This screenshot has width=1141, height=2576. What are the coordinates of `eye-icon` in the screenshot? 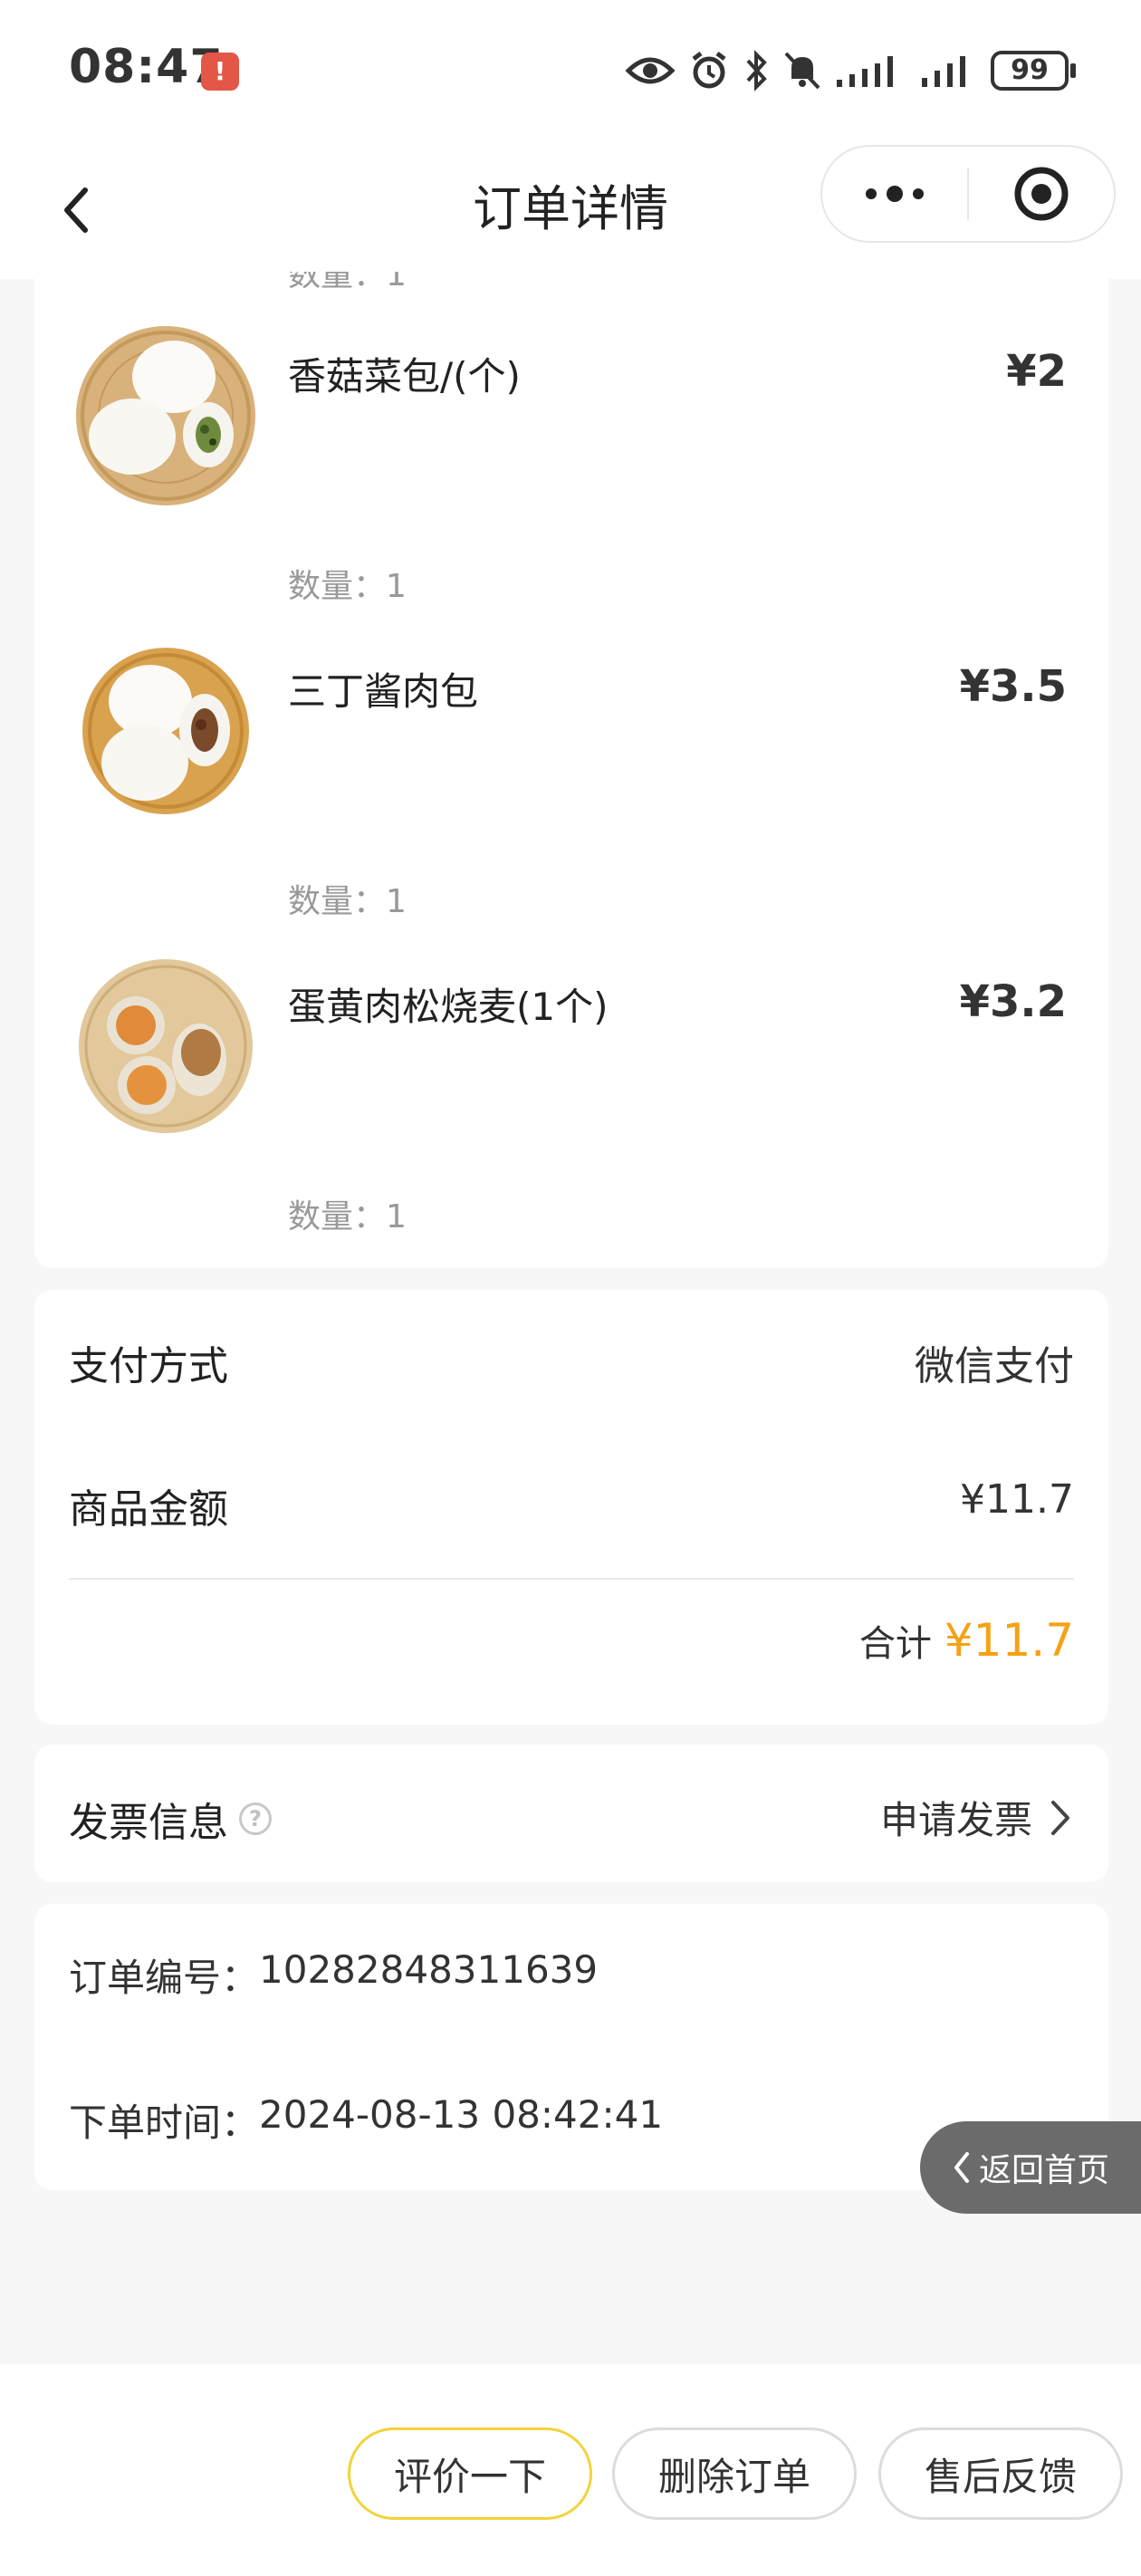 It's located at (650, 71).